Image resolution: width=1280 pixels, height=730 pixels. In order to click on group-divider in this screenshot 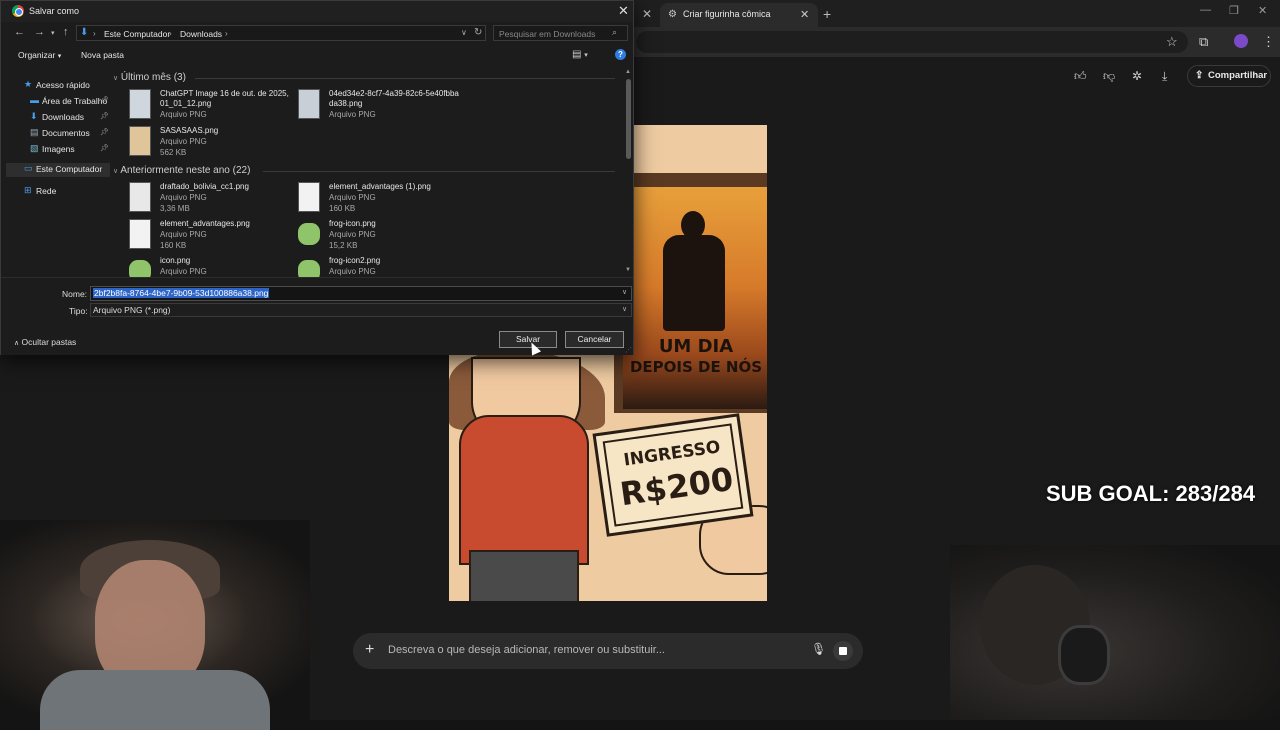, I will do `click(439, 171)`.